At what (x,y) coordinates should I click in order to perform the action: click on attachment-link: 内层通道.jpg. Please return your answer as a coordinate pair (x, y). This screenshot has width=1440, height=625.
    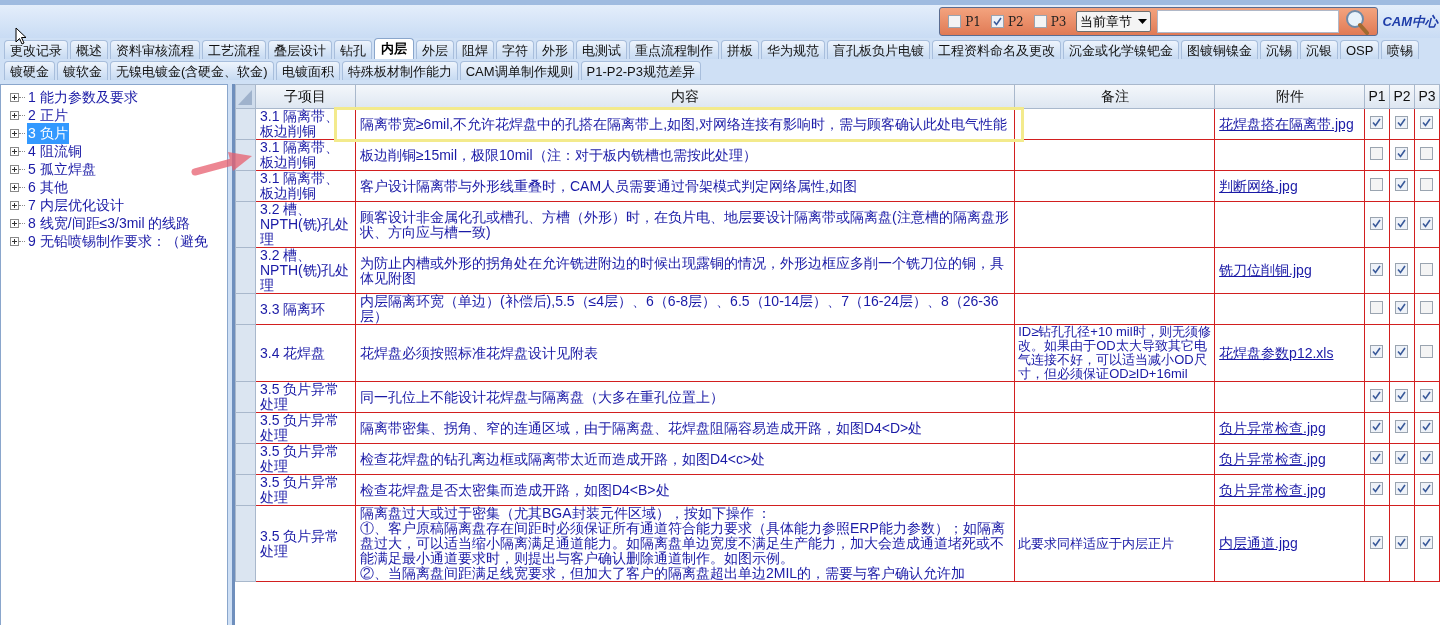
    Looking at the image, I should click on (1258, 543).